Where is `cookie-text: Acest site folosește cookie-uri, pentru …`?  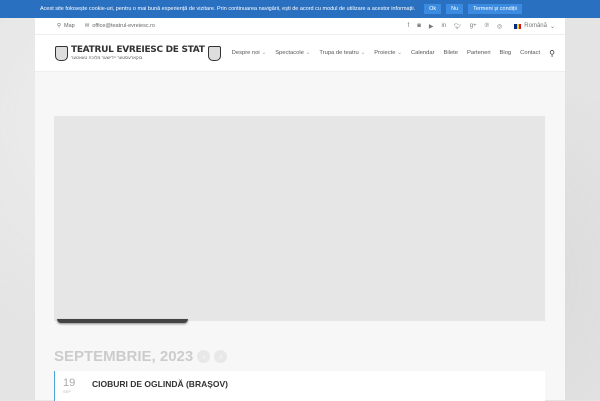
cookie-text: Acest site folosește cookie-uri, pentru … is located at coordinates (228, 9).